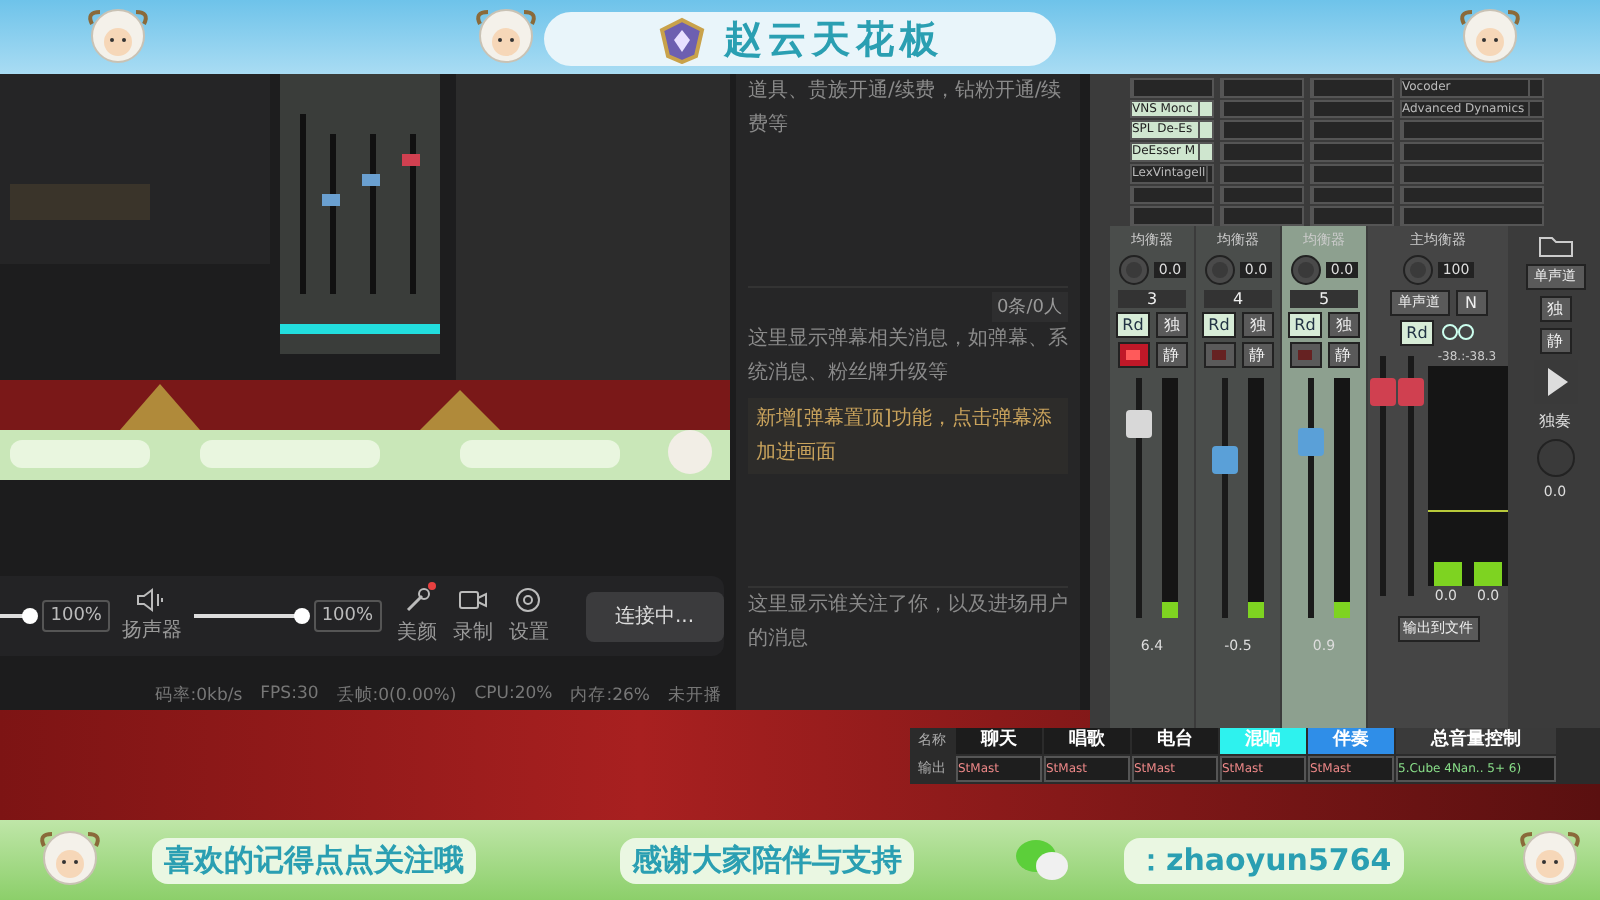 The image size is (1600, 900). I want to click on speaker-icon, so click(151, 600).